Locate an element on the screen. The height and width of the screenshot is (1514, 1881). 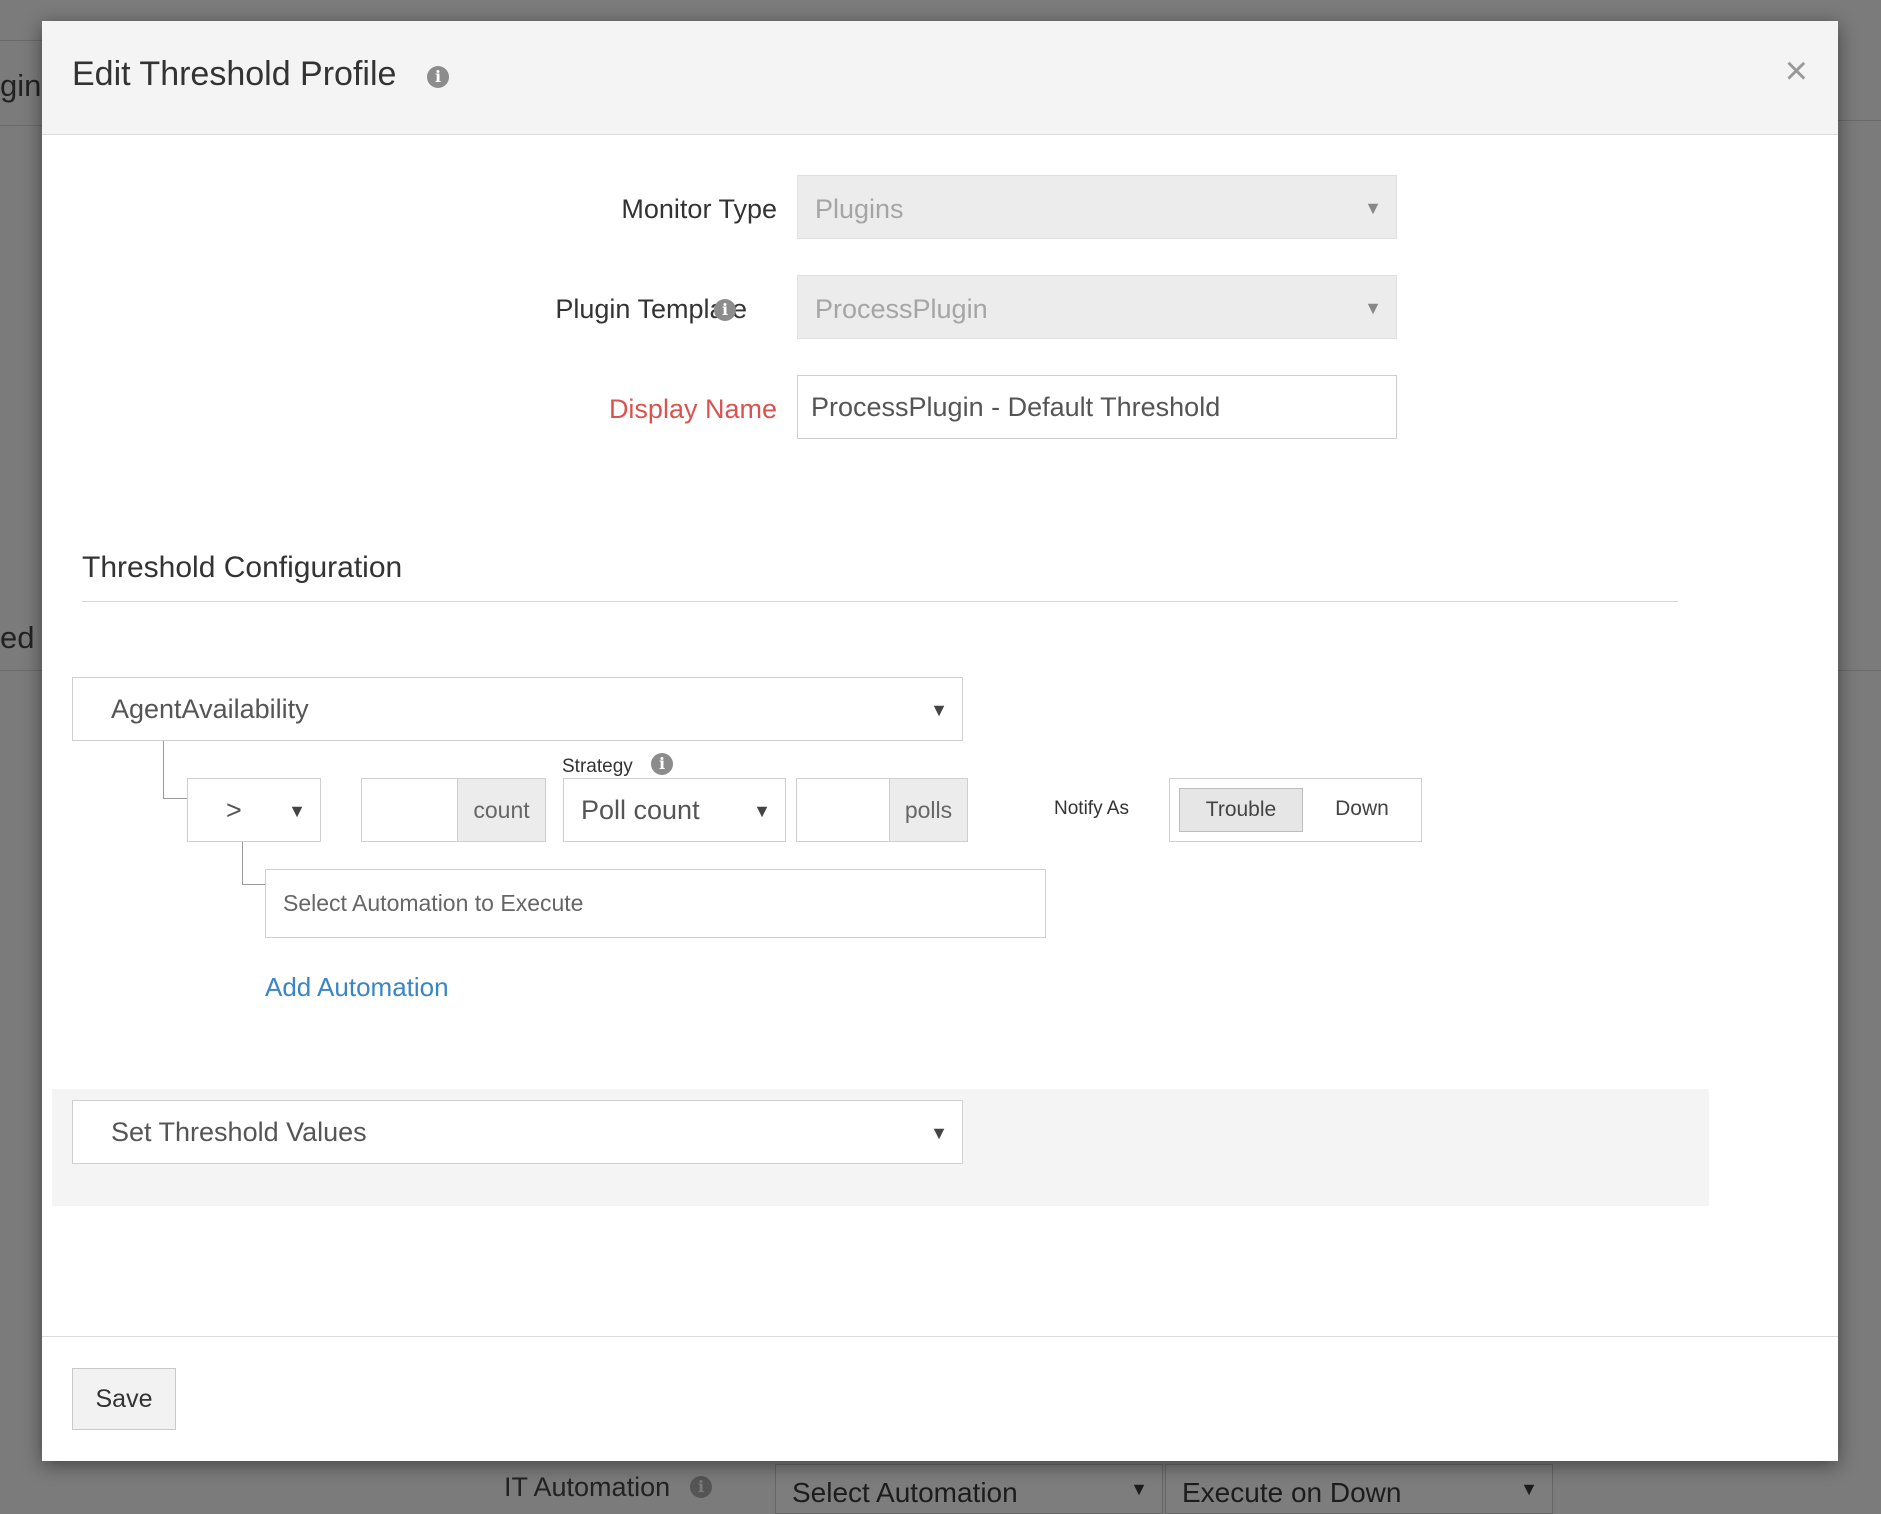
count-addon: count is located at coordinates (501, 810).